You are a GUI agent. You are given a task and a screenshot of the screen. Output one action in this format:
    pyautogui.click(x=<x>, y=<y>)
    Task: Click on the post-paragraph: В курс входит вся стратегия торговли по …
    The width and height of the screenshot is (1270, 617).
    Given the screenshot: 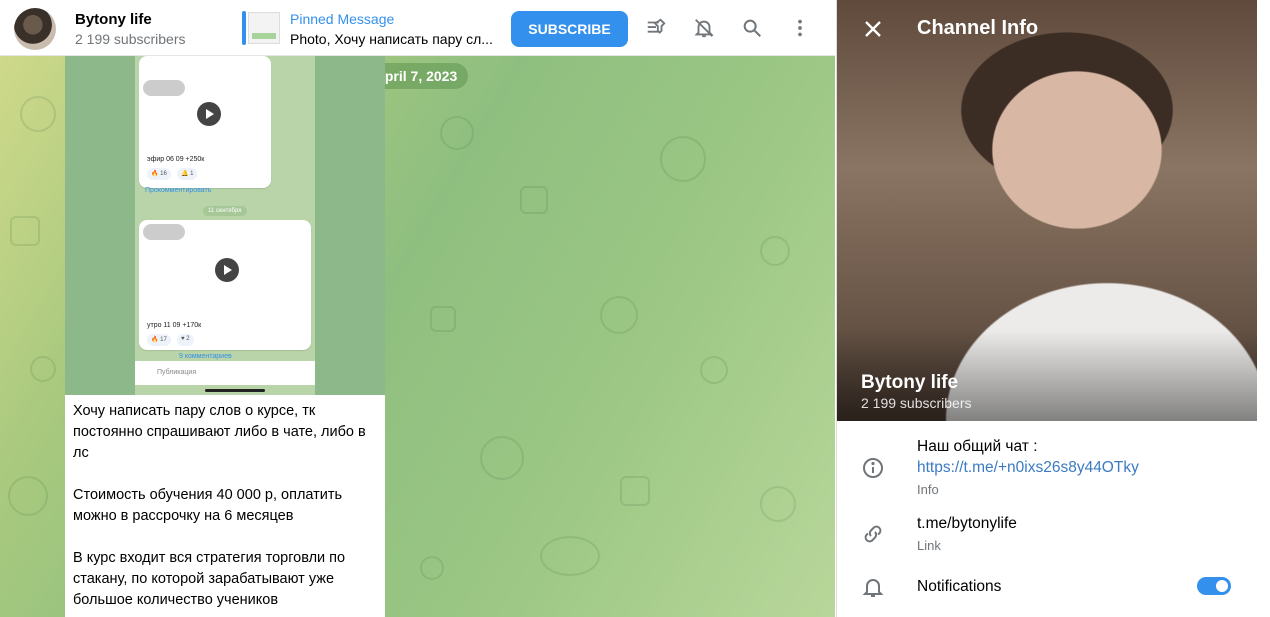 What is the action you would take?
    pyautogui.click(x=209, y=579)
    